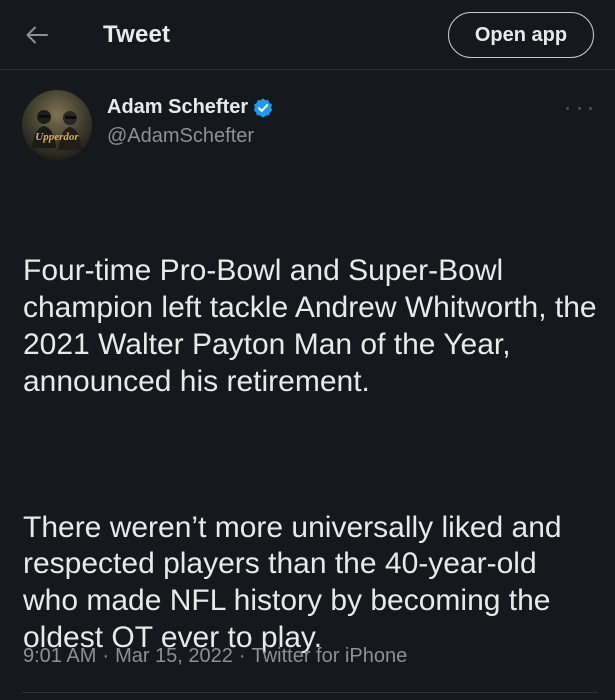  What do you see at coordinates (177, 107) in the screenshot?
I see `author-display-name: Adam Schefter` at bounding box center [177, 107].